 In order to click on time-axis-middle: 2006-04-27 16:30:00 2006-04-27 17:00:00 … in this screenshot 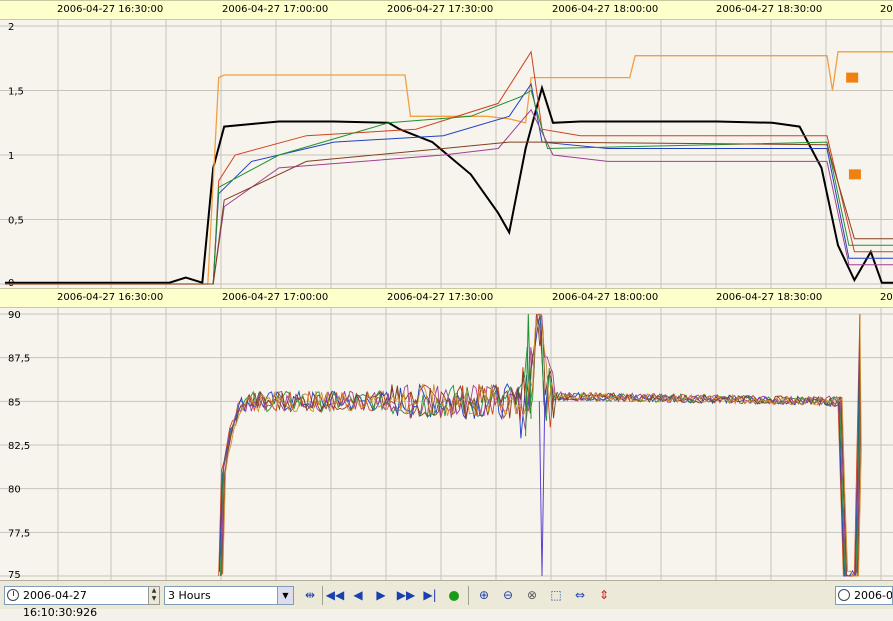, I will do `click(446, 298)`.